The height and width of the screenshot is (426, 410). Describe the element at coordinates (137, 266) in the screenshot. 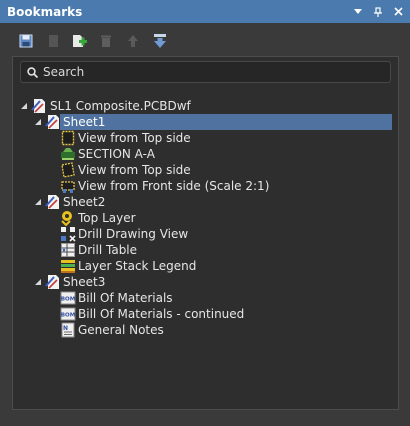

I see `tree-node-label: Layer Stack Legend` at that location.